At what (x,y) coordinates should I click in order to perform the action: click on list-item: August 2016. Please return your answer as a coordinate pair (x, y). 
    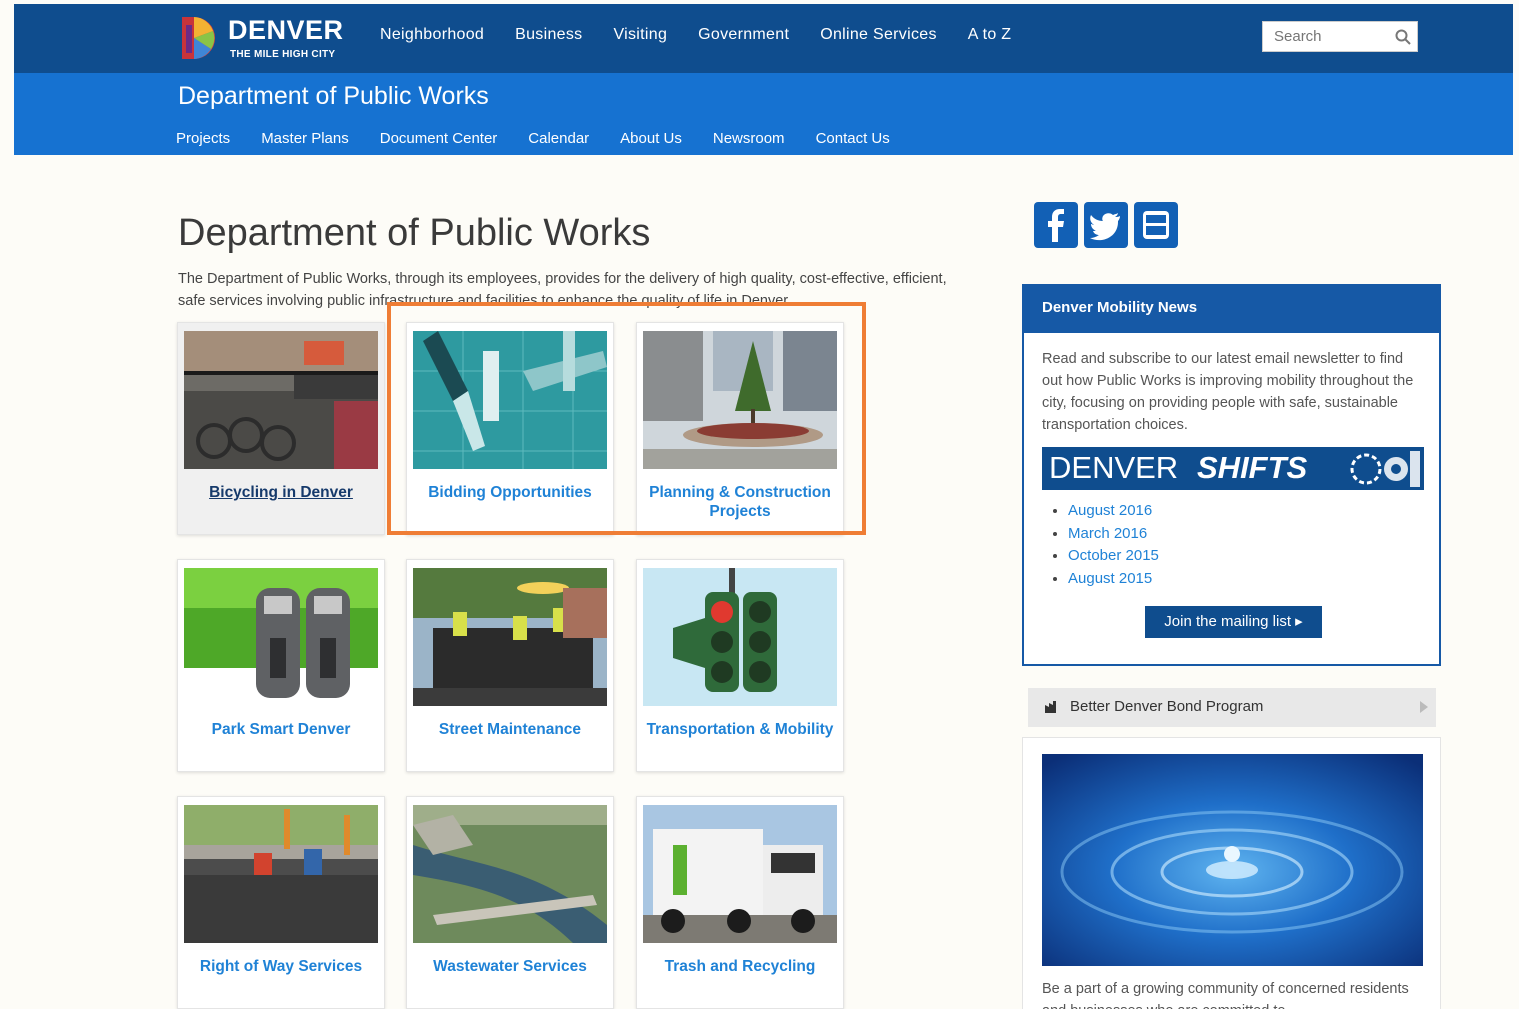
    Looking at the image, I should click on (1113, 511).